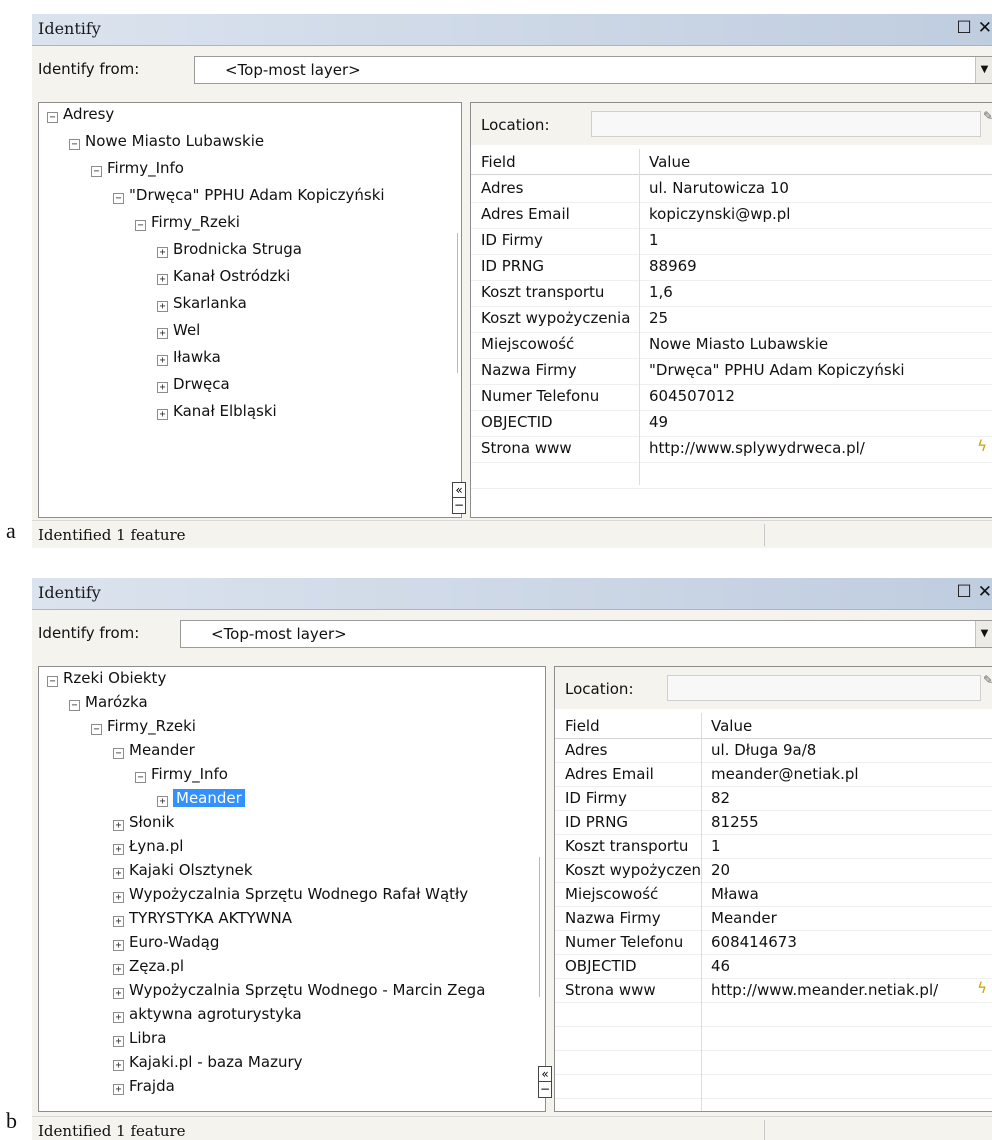  What do you see at coordinates (773, 895) in the screenshot?
I see `attribute-row: Miejscowość Mława` at bounding box center [773, 895].